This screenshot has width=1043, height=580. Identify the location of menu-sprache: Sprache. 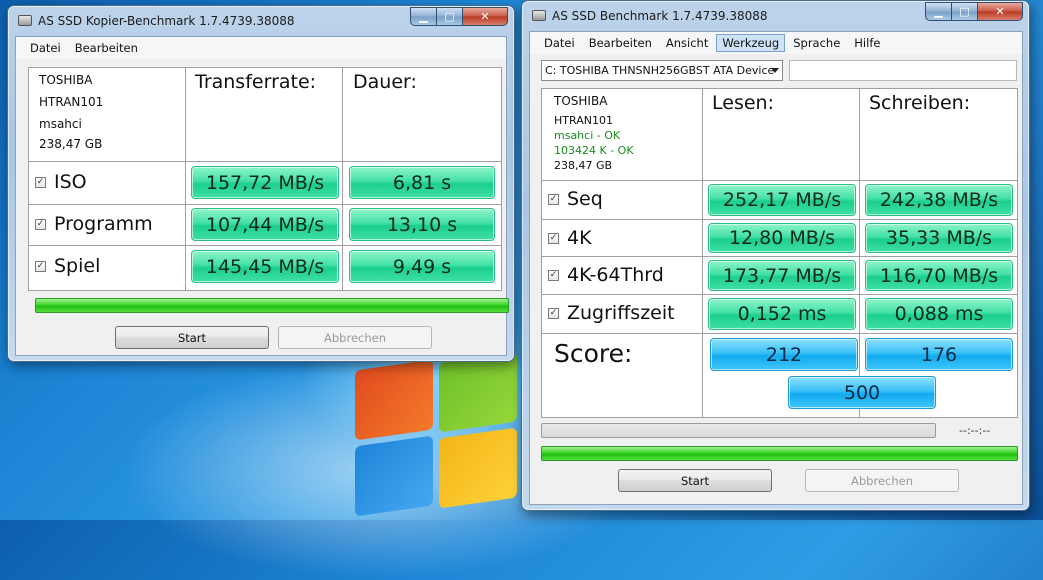
(816, 43).